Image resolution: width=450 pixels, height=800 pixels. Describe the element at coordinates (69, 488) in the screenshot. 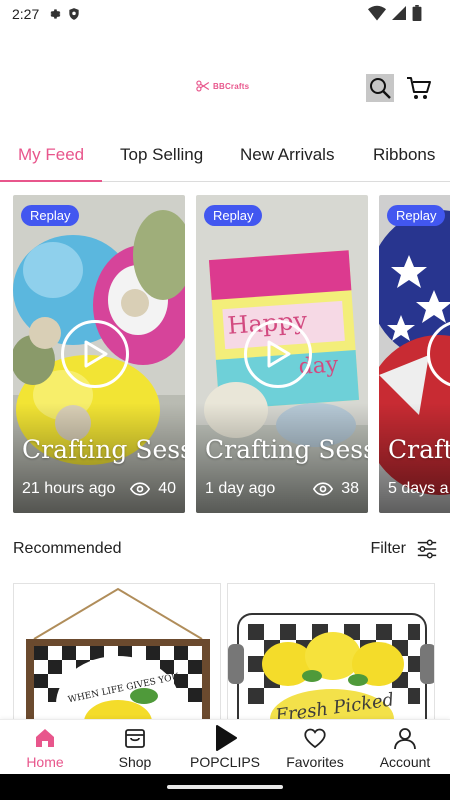

I see `clip-time-ago: 21 hours ago` at that location.